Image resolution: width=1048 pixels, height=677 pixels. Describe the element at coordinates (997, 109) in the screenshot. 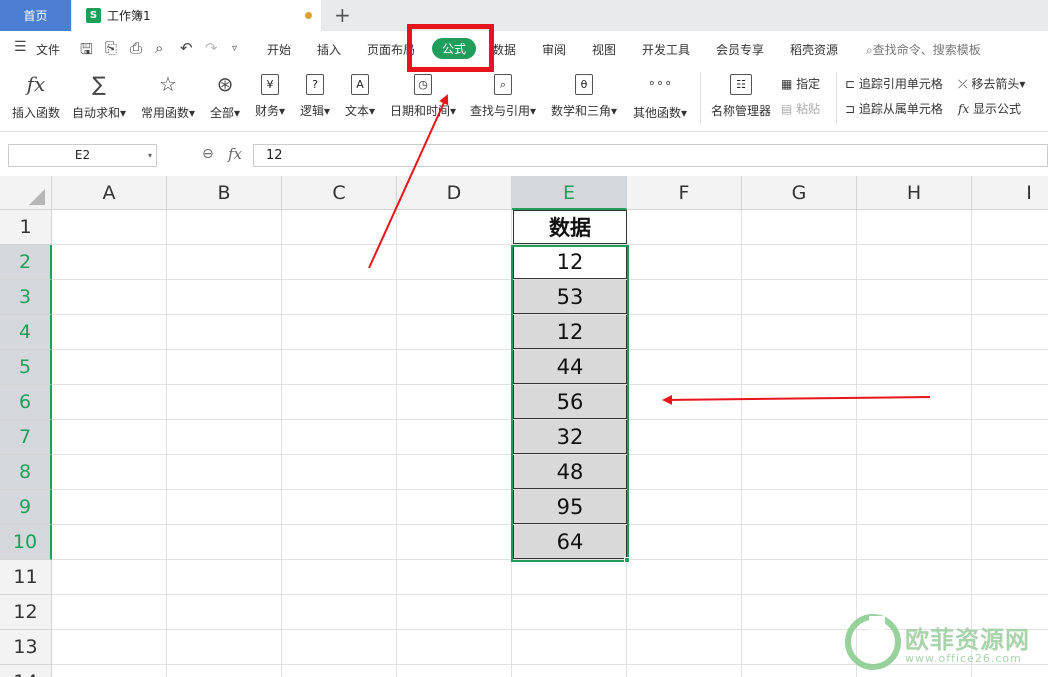

I see `show-formulas-label: 显示公式` at that location.